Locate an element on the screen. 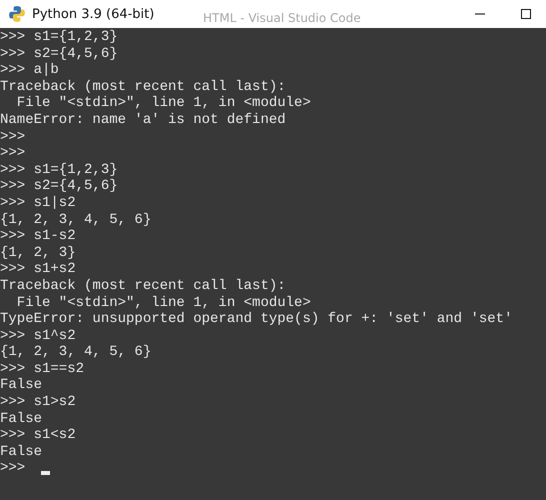 The width and height of the screenshot is (546, 500). console-line: >>> s1>s2 is located at coordinates (38, 402).